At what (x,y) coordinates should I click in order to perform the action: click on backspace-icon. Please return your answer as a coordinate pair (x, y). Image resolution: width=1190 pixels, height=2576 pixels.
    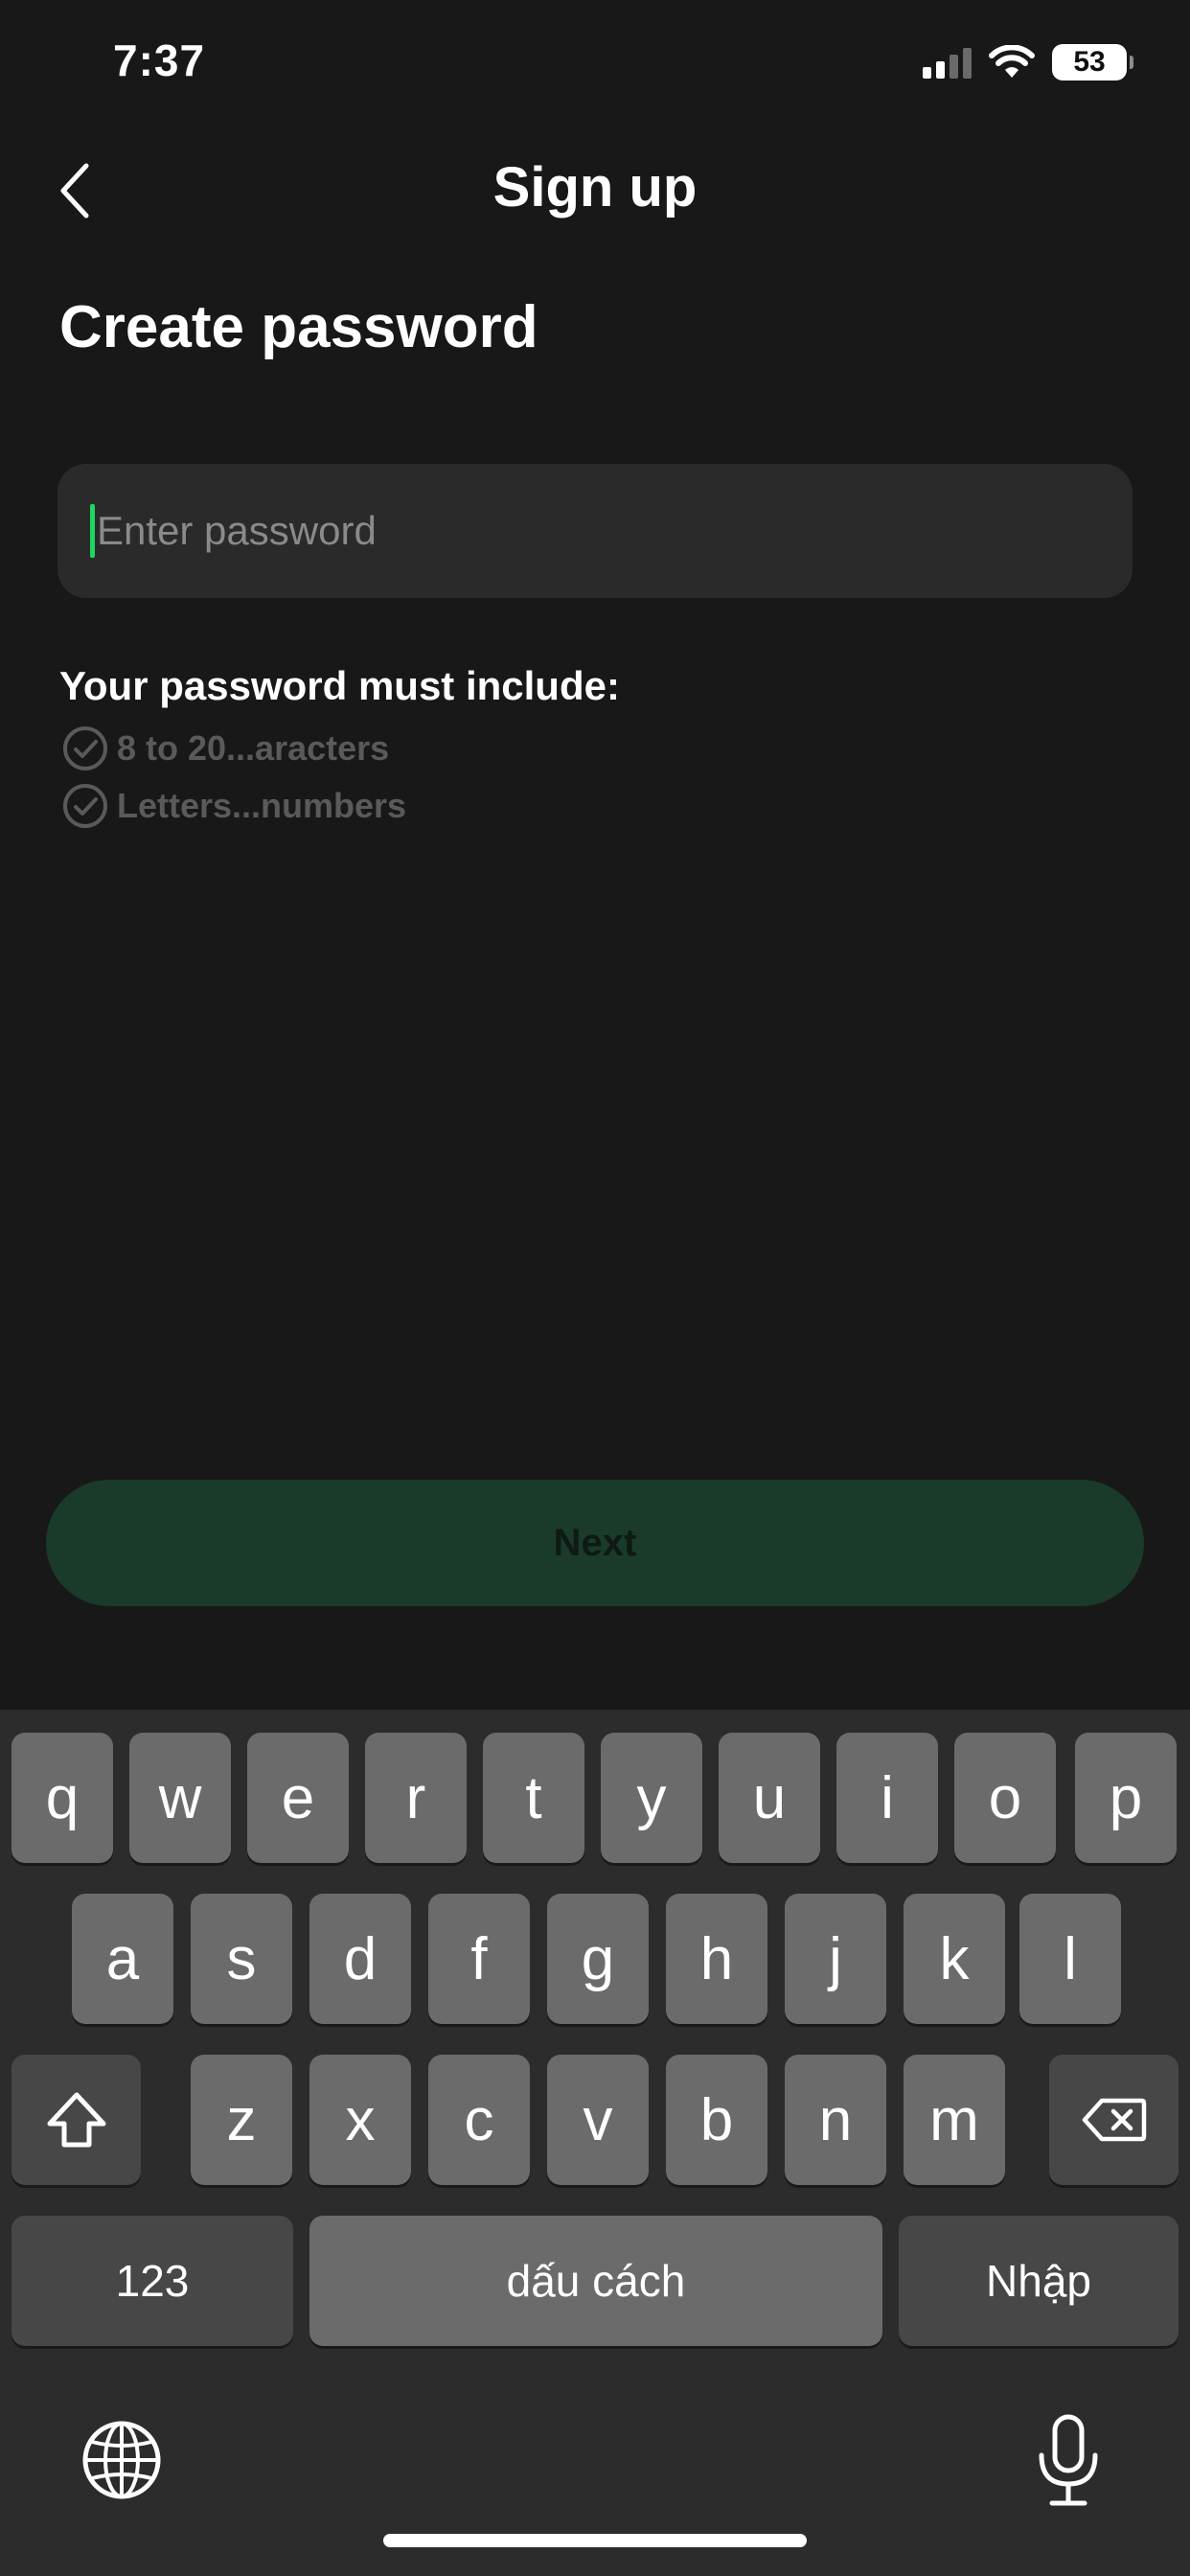
    Looking at the image, I should click on (1114, 2120).